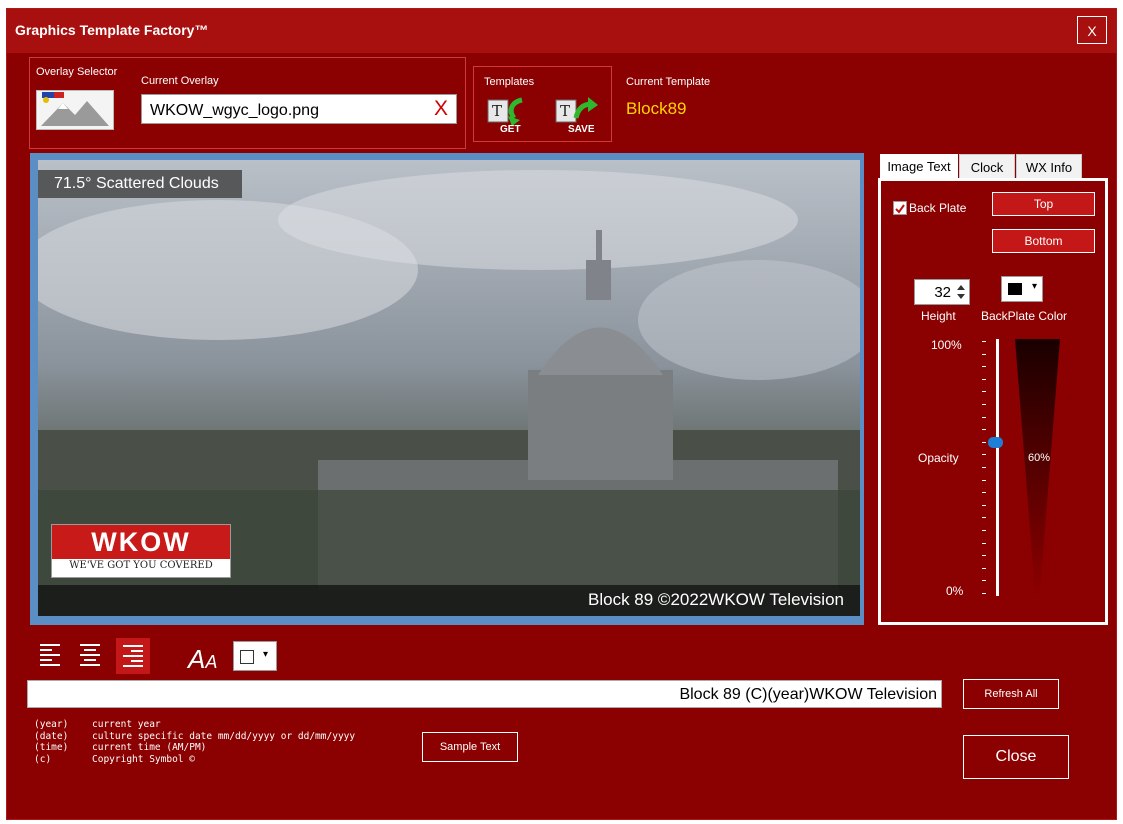 This screenshot has height=824, width=1123. I want to click on backplate-color-picker: ▾, so click(1022, 289).